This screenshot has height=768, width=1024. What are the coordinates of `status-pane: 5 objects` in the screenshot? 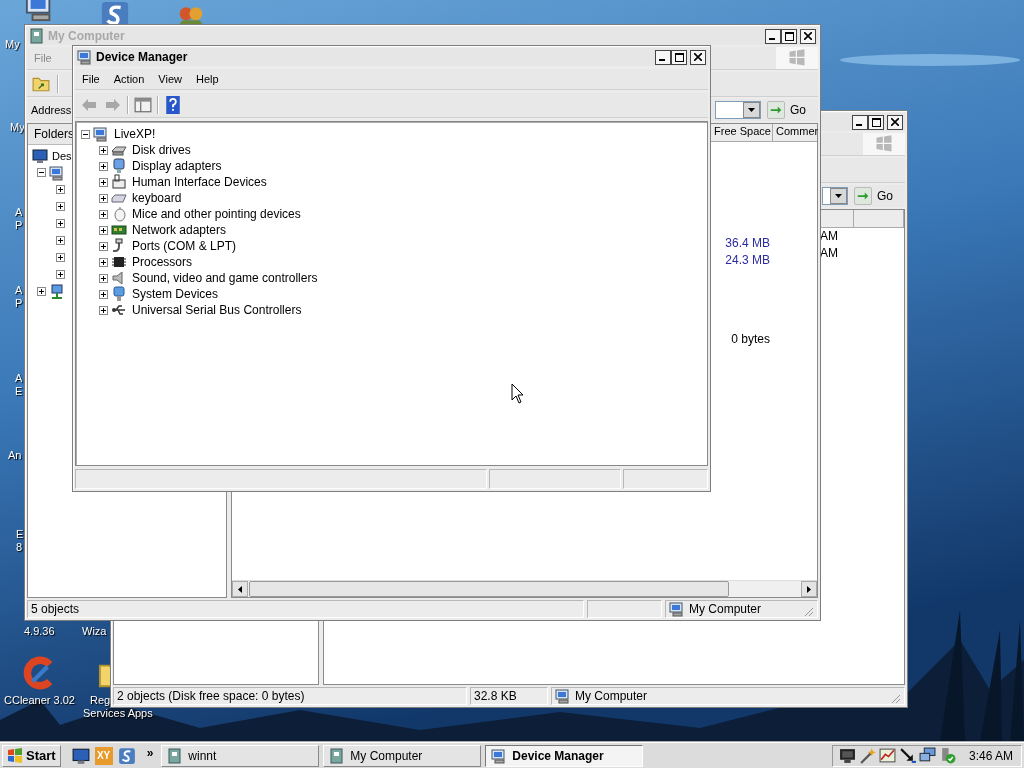 It's located at (305, 609).